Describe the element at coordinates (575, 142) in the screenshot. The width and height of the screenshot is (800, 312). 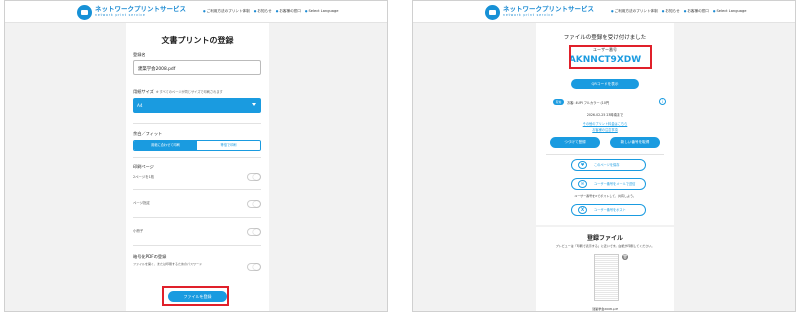
I see `continue-register-button: つづけて登録` at that location.